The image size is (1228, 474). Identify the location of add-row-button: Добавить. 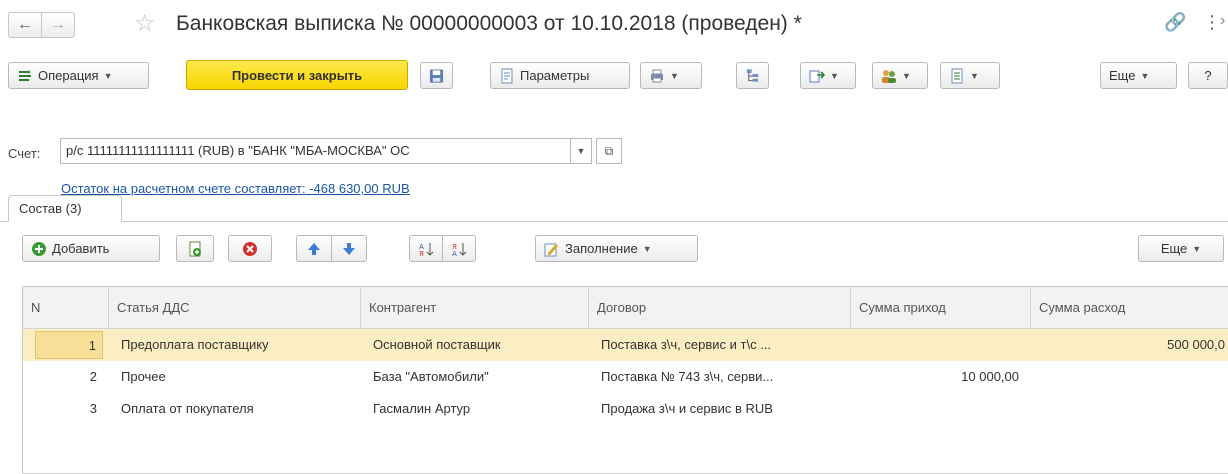
(91, 248).